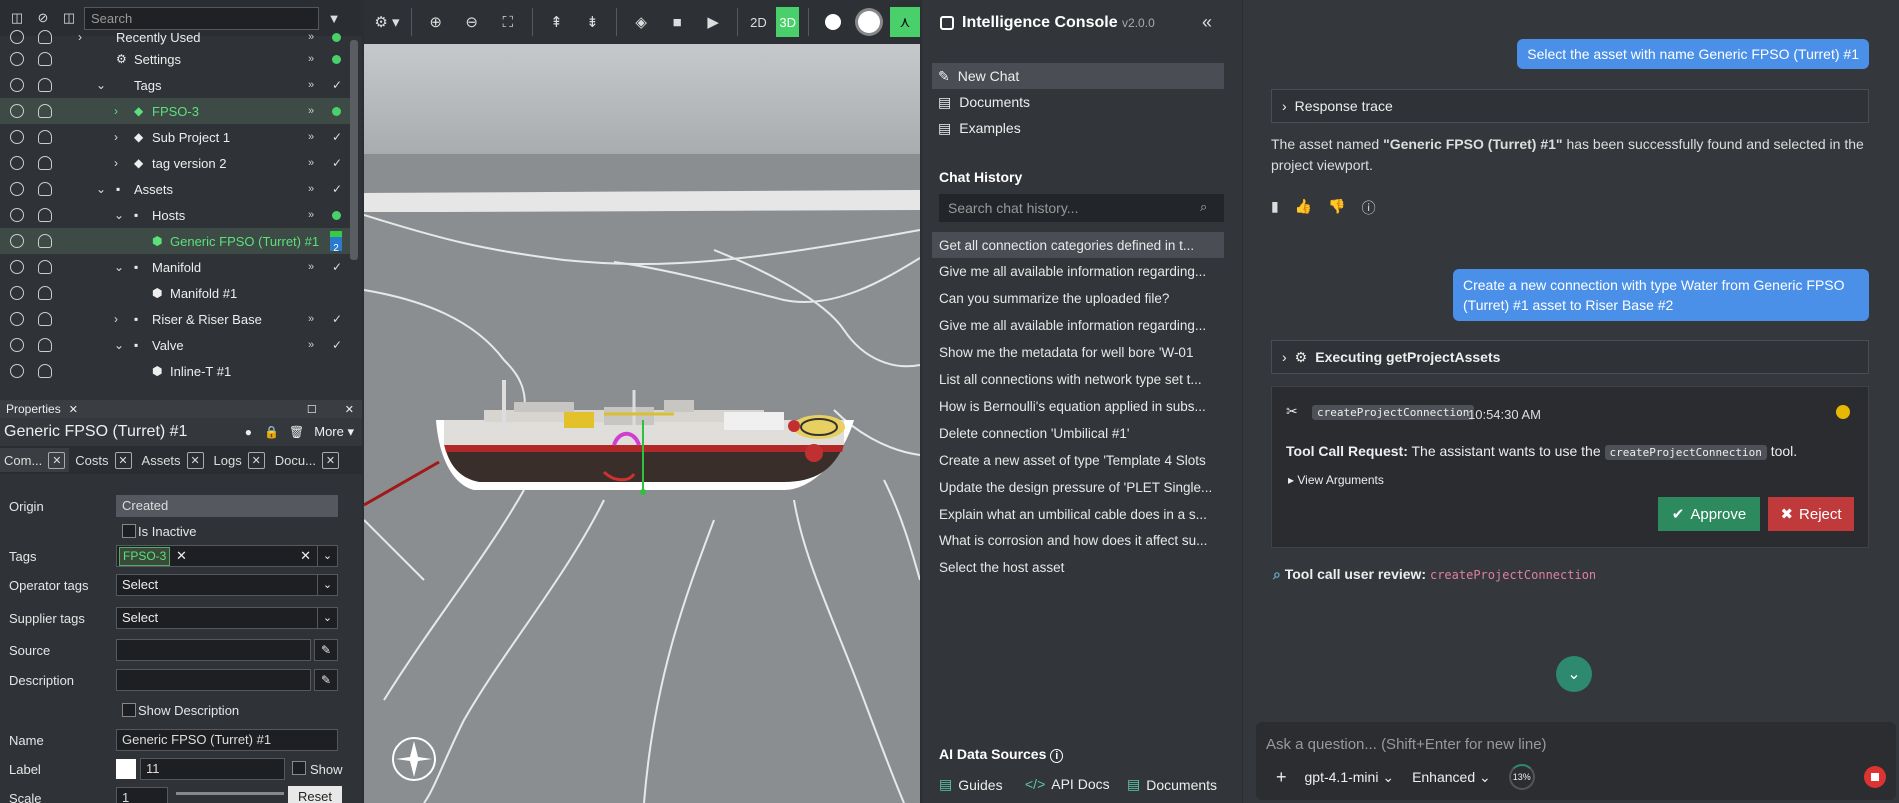 The width and height of the screenshot is (1899, 803). I want to click on reject-button: ✖ Reject, so click(1811, 514).